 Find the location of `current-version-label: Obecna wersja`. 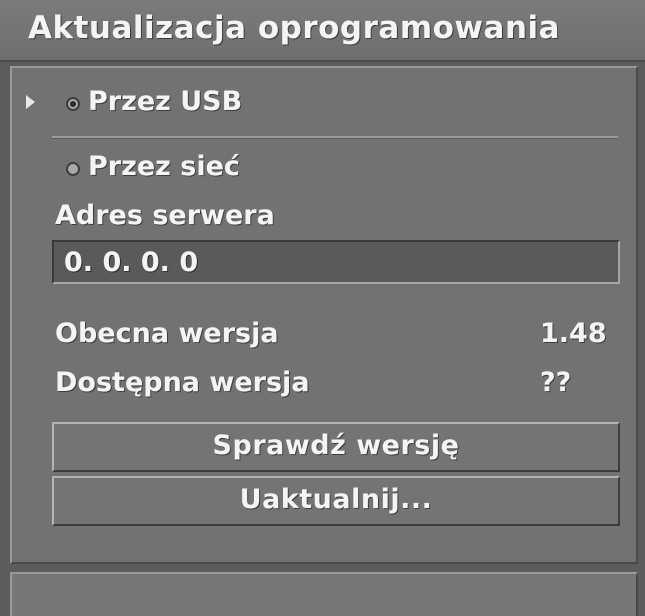

current-version-label: Obecna wersja is located at coordinates (167, 333).